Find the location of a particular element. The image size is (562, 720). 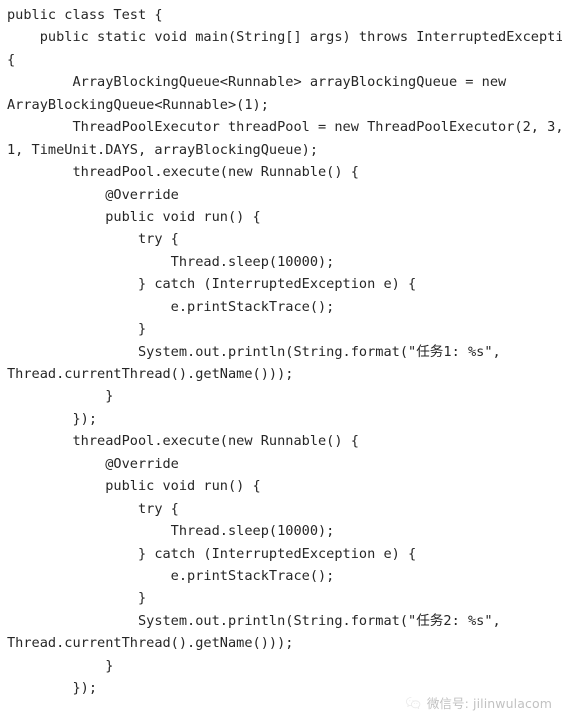

code-line: public class Test { is located at coordinates (85, 15).